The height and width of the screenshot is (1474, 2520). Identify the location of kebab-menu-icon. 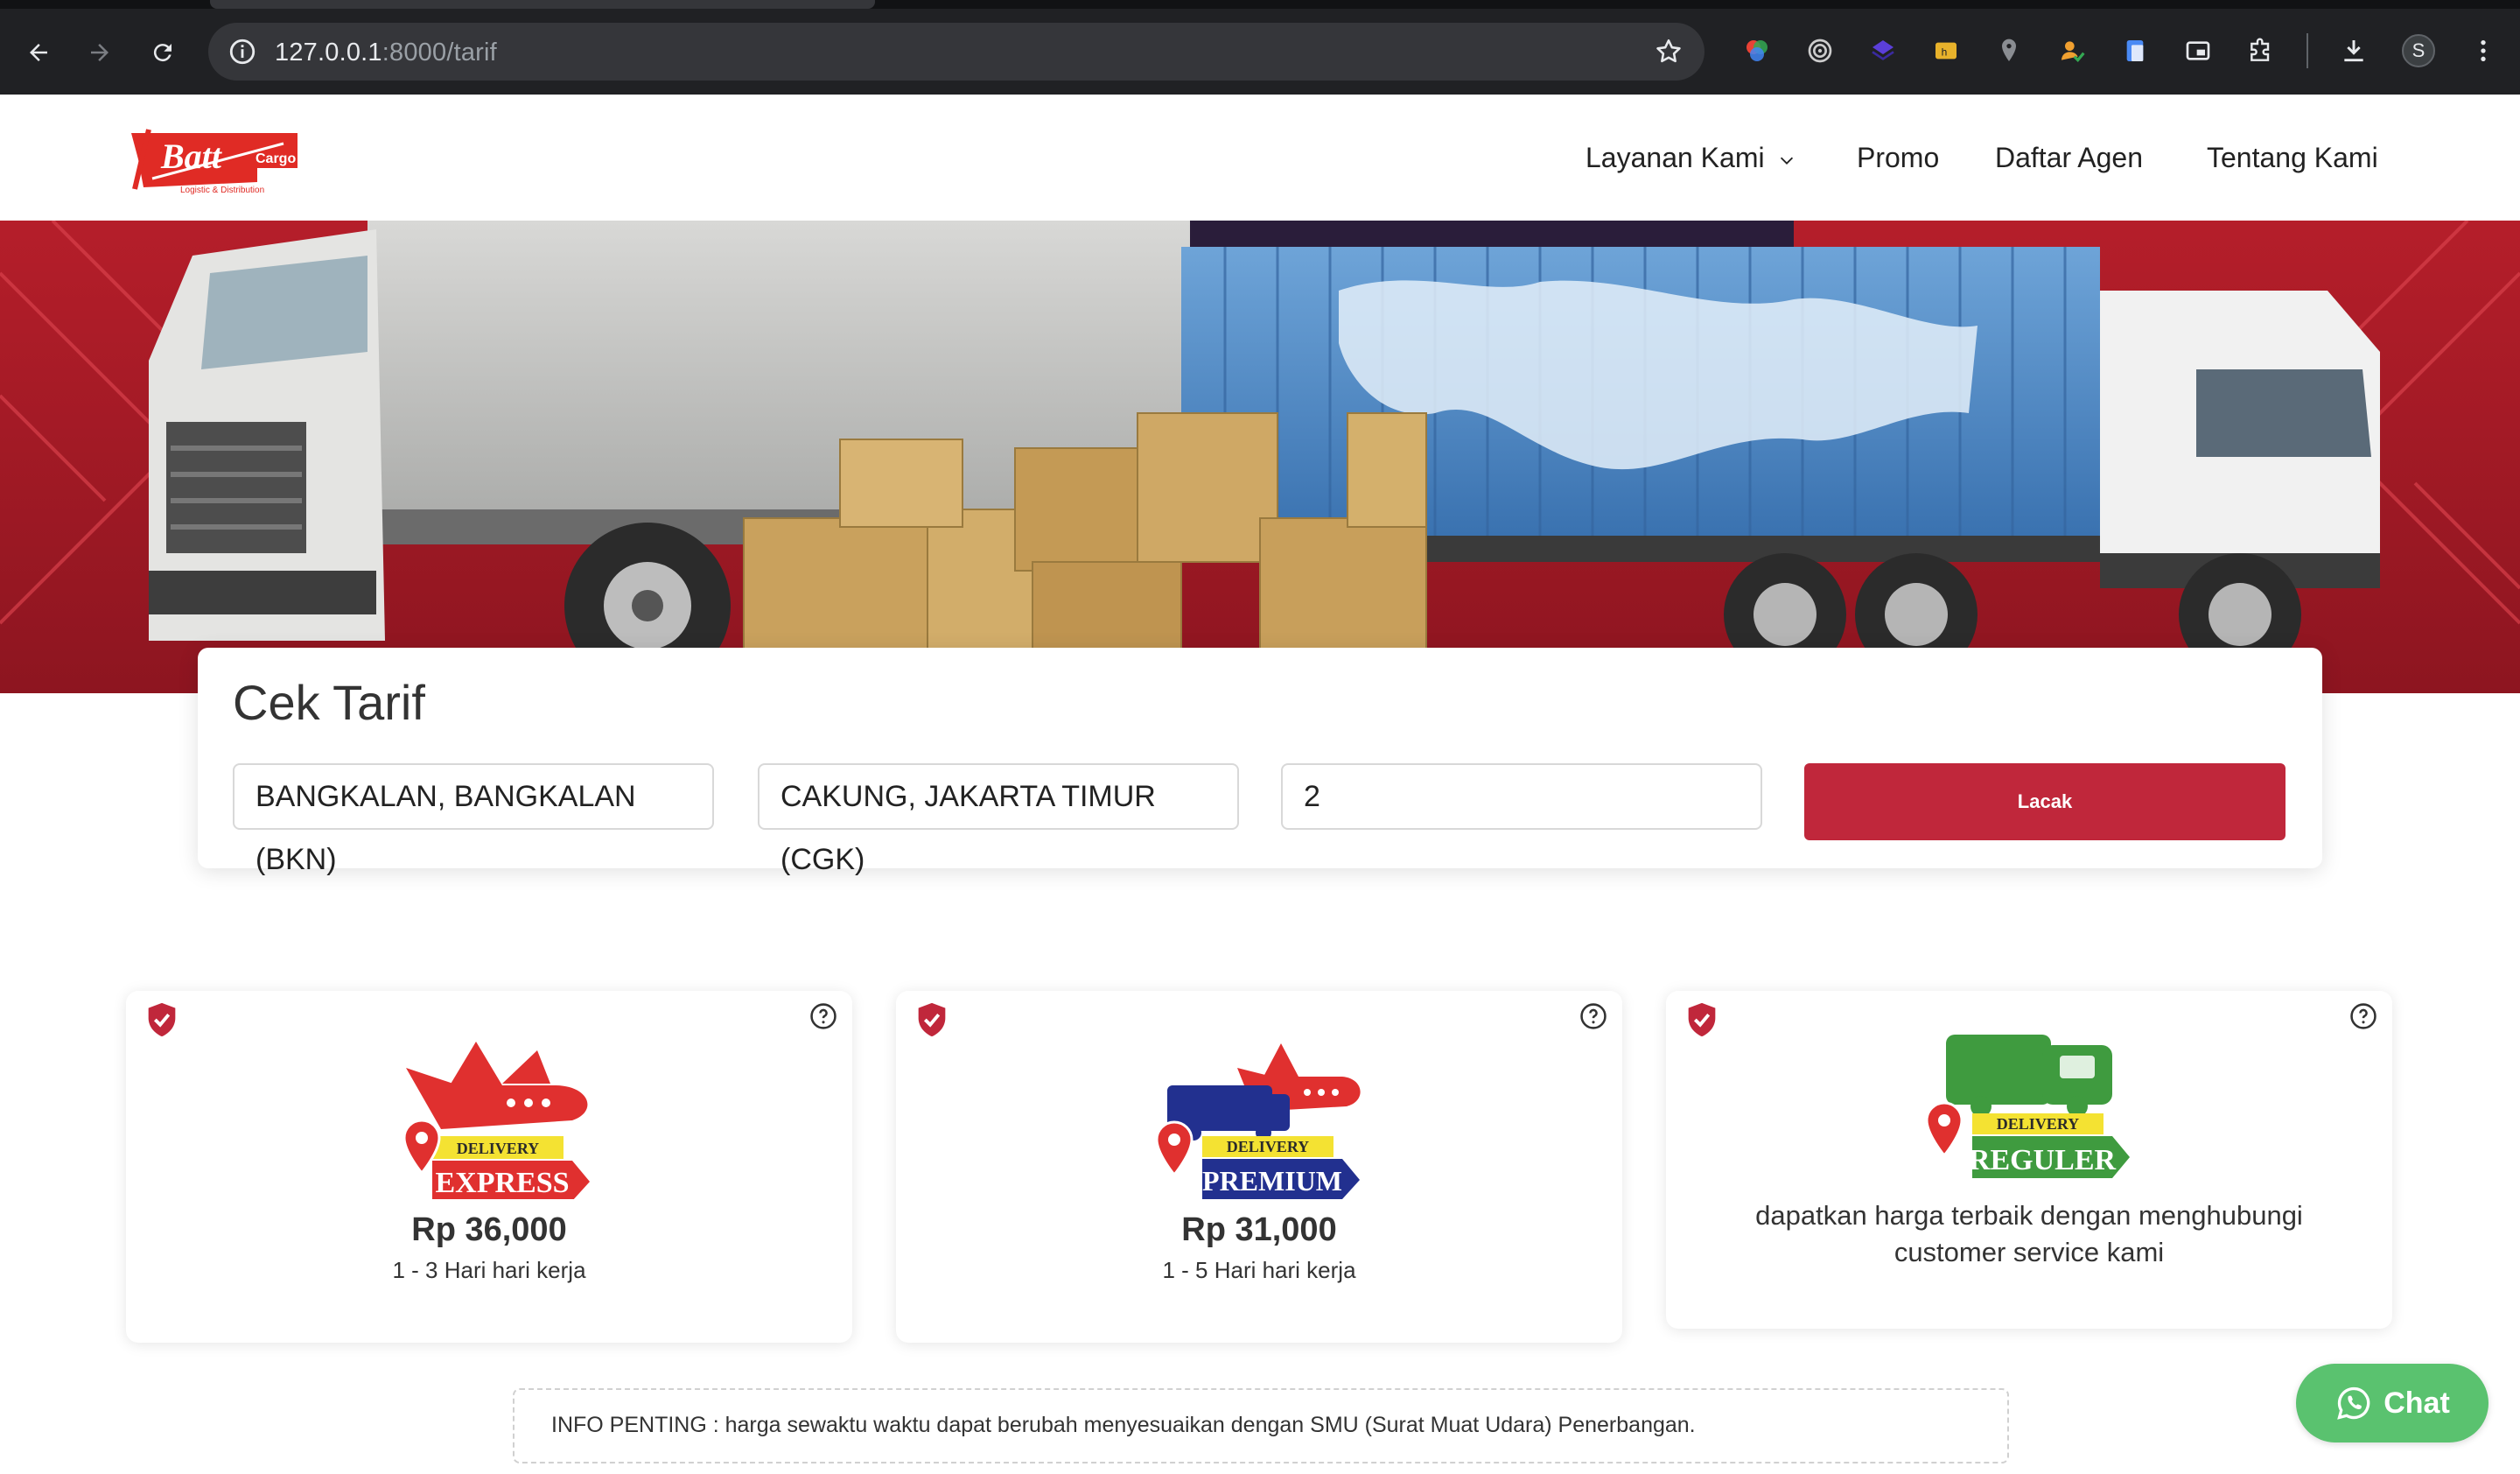
(2483, 51).